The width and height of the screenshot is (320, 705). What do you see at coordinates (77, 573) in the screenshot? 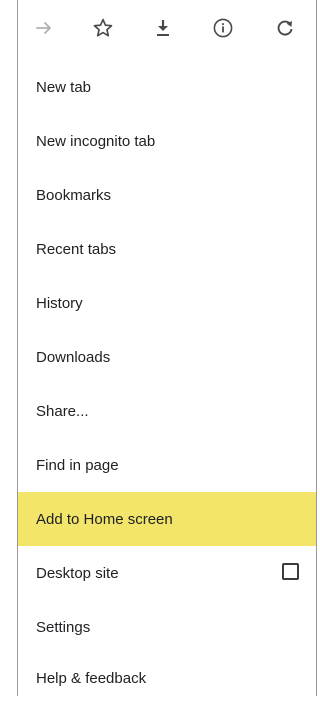
I see `menu-item-label: Desktop site` at bounding box center [77, 573].